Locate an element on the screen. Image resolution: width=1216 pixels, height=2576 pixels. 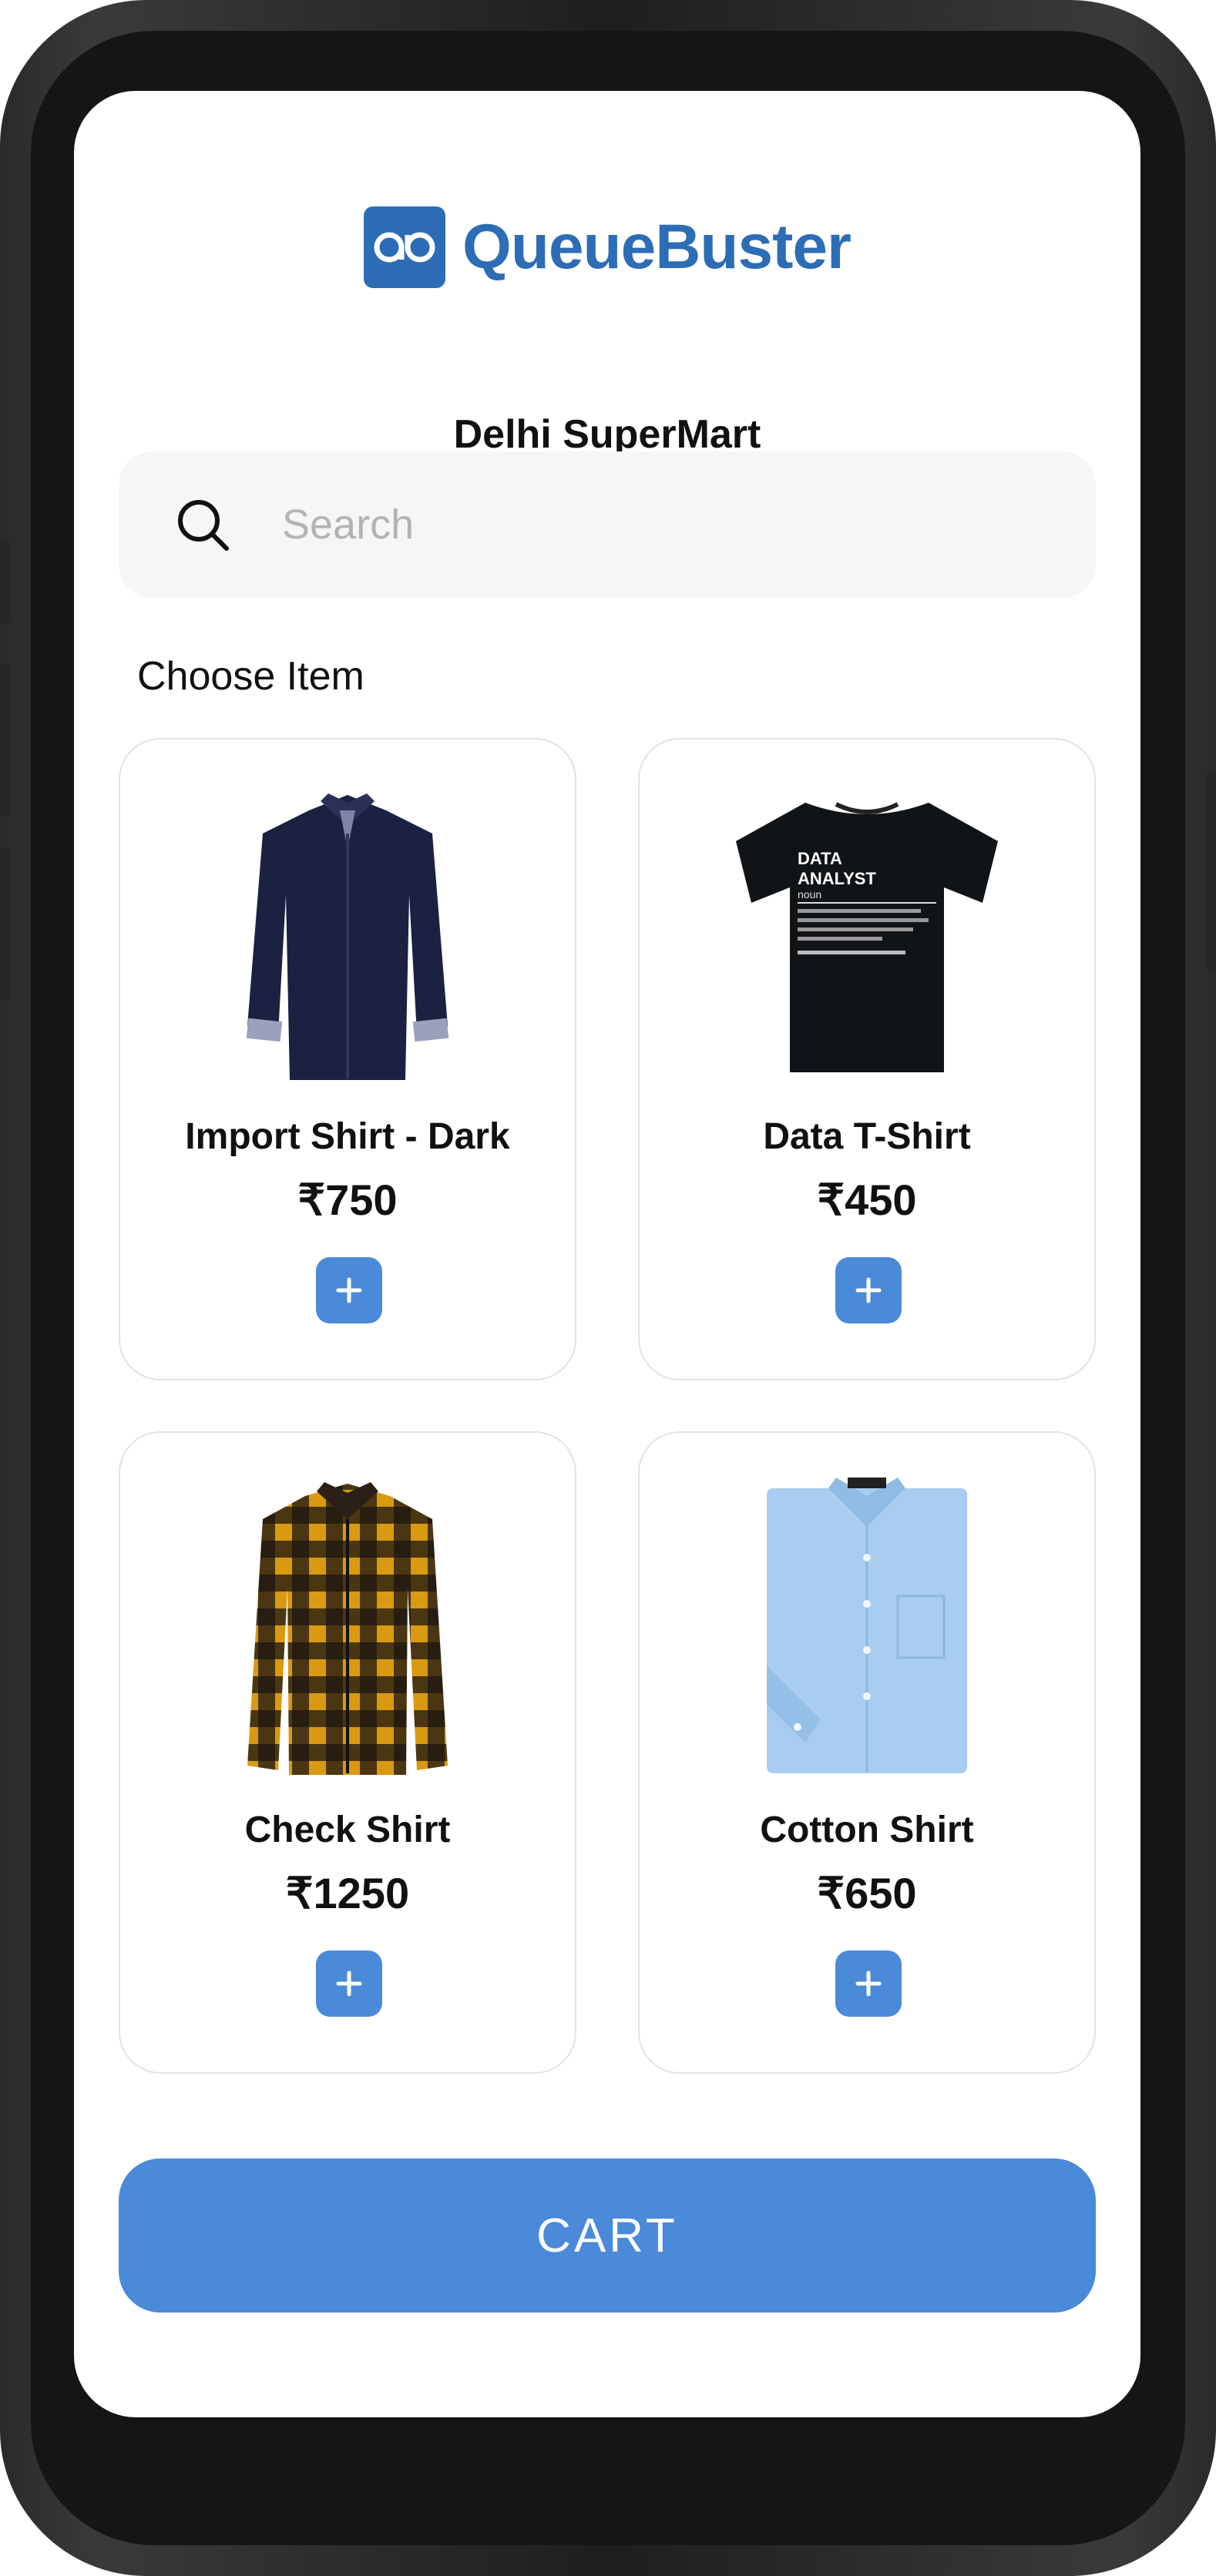
product-price: ₹650 is located at coordinates (867, 1893).